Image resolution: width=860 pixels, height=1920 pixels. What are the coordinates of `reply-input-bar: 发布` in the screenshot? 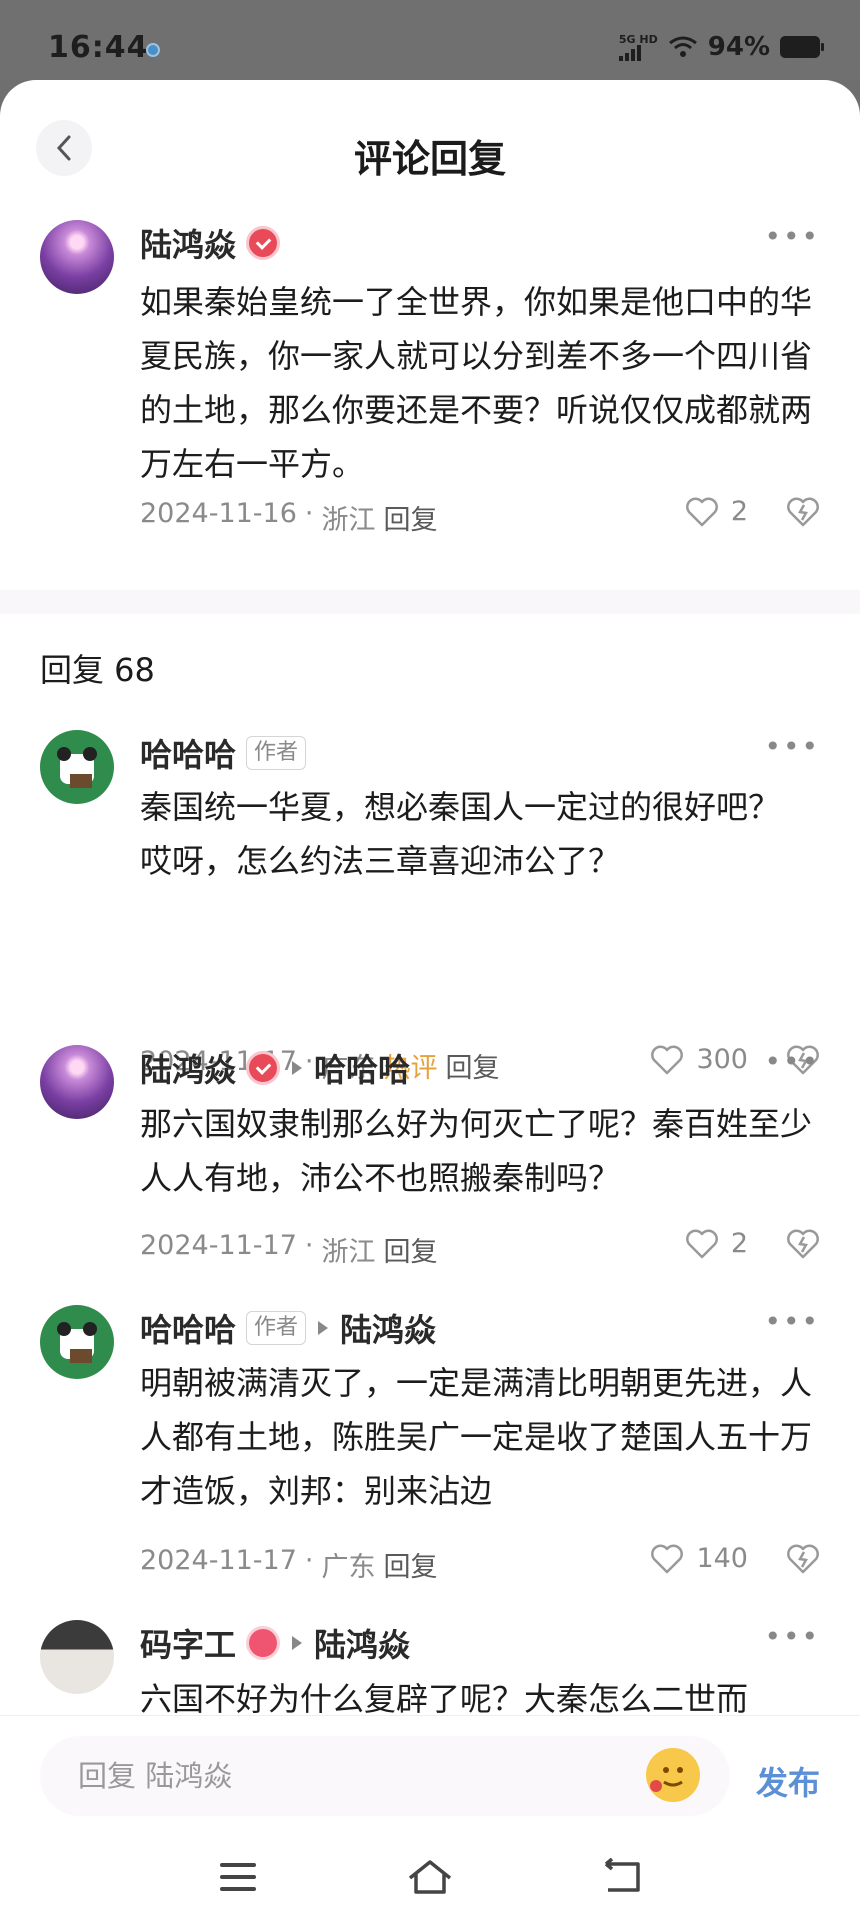 It's located at (430, 1775).